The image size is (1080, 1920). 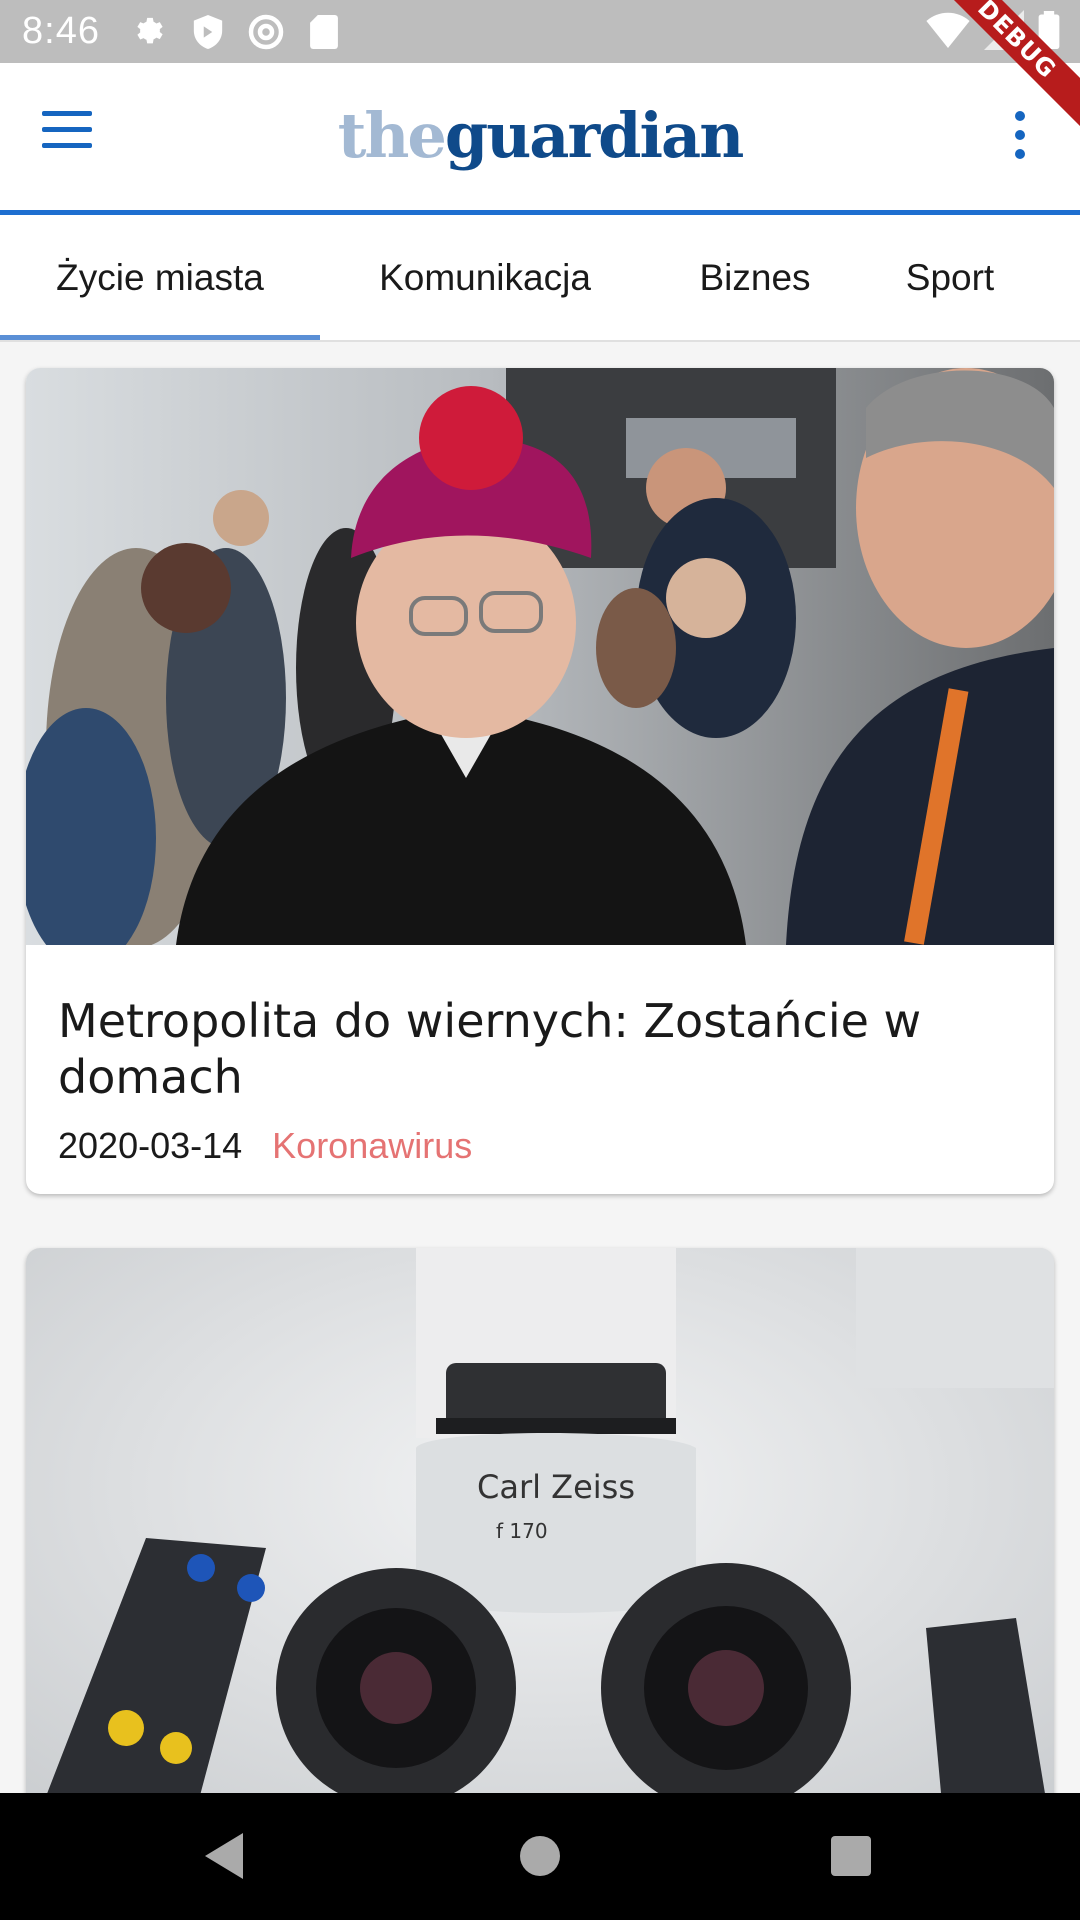 What do you see at coordinates (150, 1145) in the screenshot?
I see `article-date: 2020-03-14` at bounding box center [150, 1145].